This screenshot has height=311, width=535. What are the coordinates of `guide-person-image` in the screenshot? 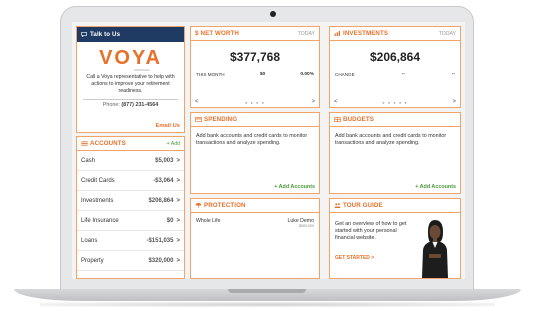 It's located at (435, 249).